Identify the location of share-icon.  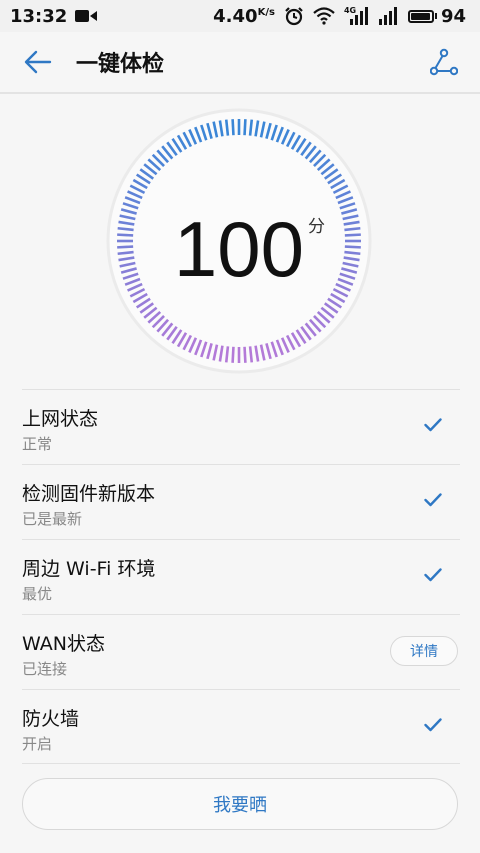
(444, 62).